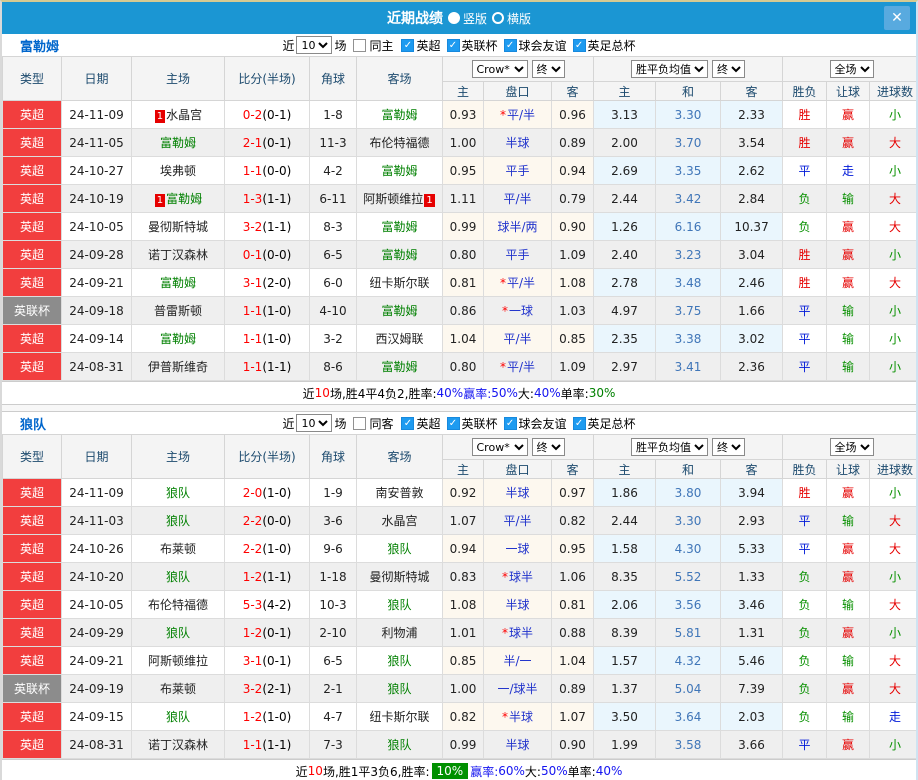 The width and height of the screenshot is (918, 780). Describe the element at coordinates (688, 548) in the screenshot. I see `avg-draw-odds: 4.30` at that location.